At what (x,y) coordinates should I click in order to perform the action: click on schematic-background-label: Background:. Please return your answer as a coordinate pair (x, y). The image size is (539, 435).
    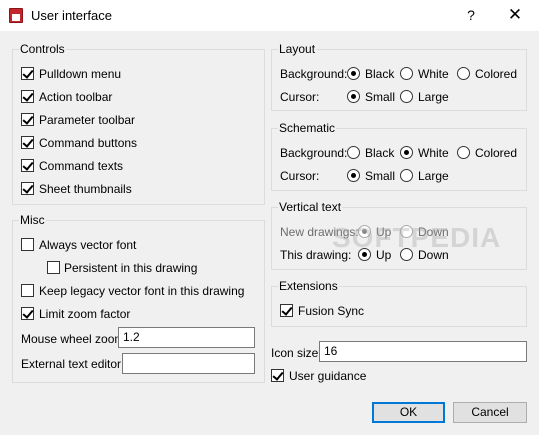
    Looking at the image, I should click on (314, 153).